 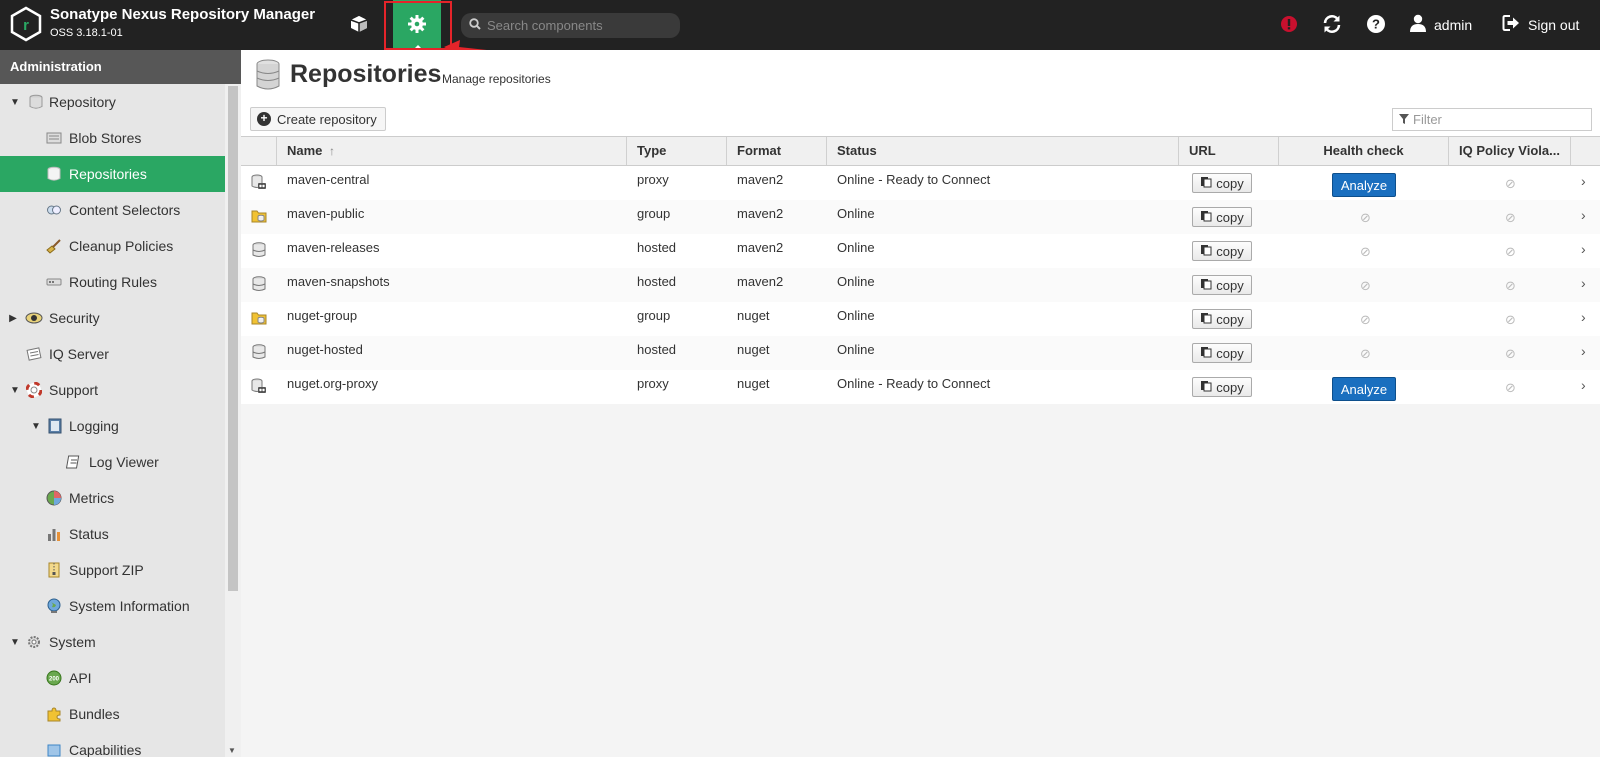 What do you see at coordinates (112, 138) in the screenshot?
I see `sidebar-item-blob-stores: Blob Stores` at bounding box center [112, 138].